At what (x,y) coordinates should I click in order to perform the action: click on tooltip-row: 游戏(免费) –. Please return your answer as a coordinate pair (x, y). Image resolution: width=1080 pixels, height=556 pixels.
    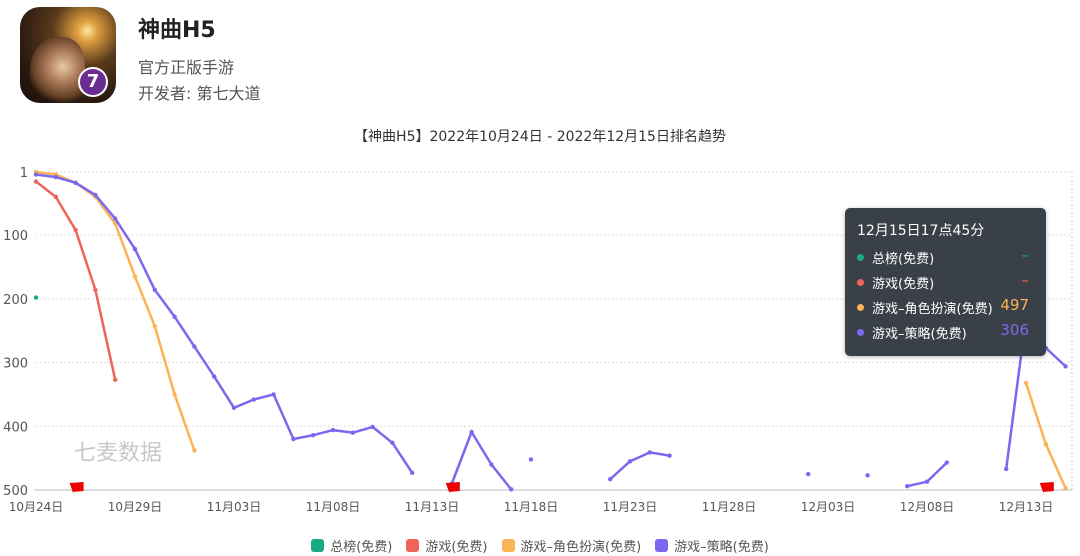
    Looking at the image, I should click on (947, 282).